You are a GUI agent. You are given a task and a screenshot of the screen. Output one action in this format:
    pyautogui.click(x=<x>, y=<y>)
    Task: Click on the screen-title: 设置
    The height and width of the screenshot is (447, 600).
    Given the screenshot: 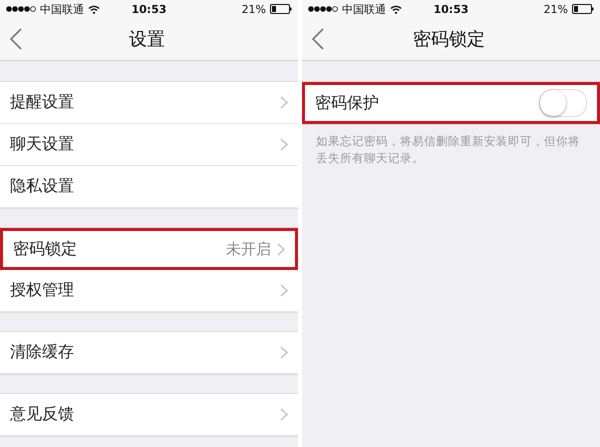 What is the action you would take?
    pyautogui.click(x=147, y=39)
    